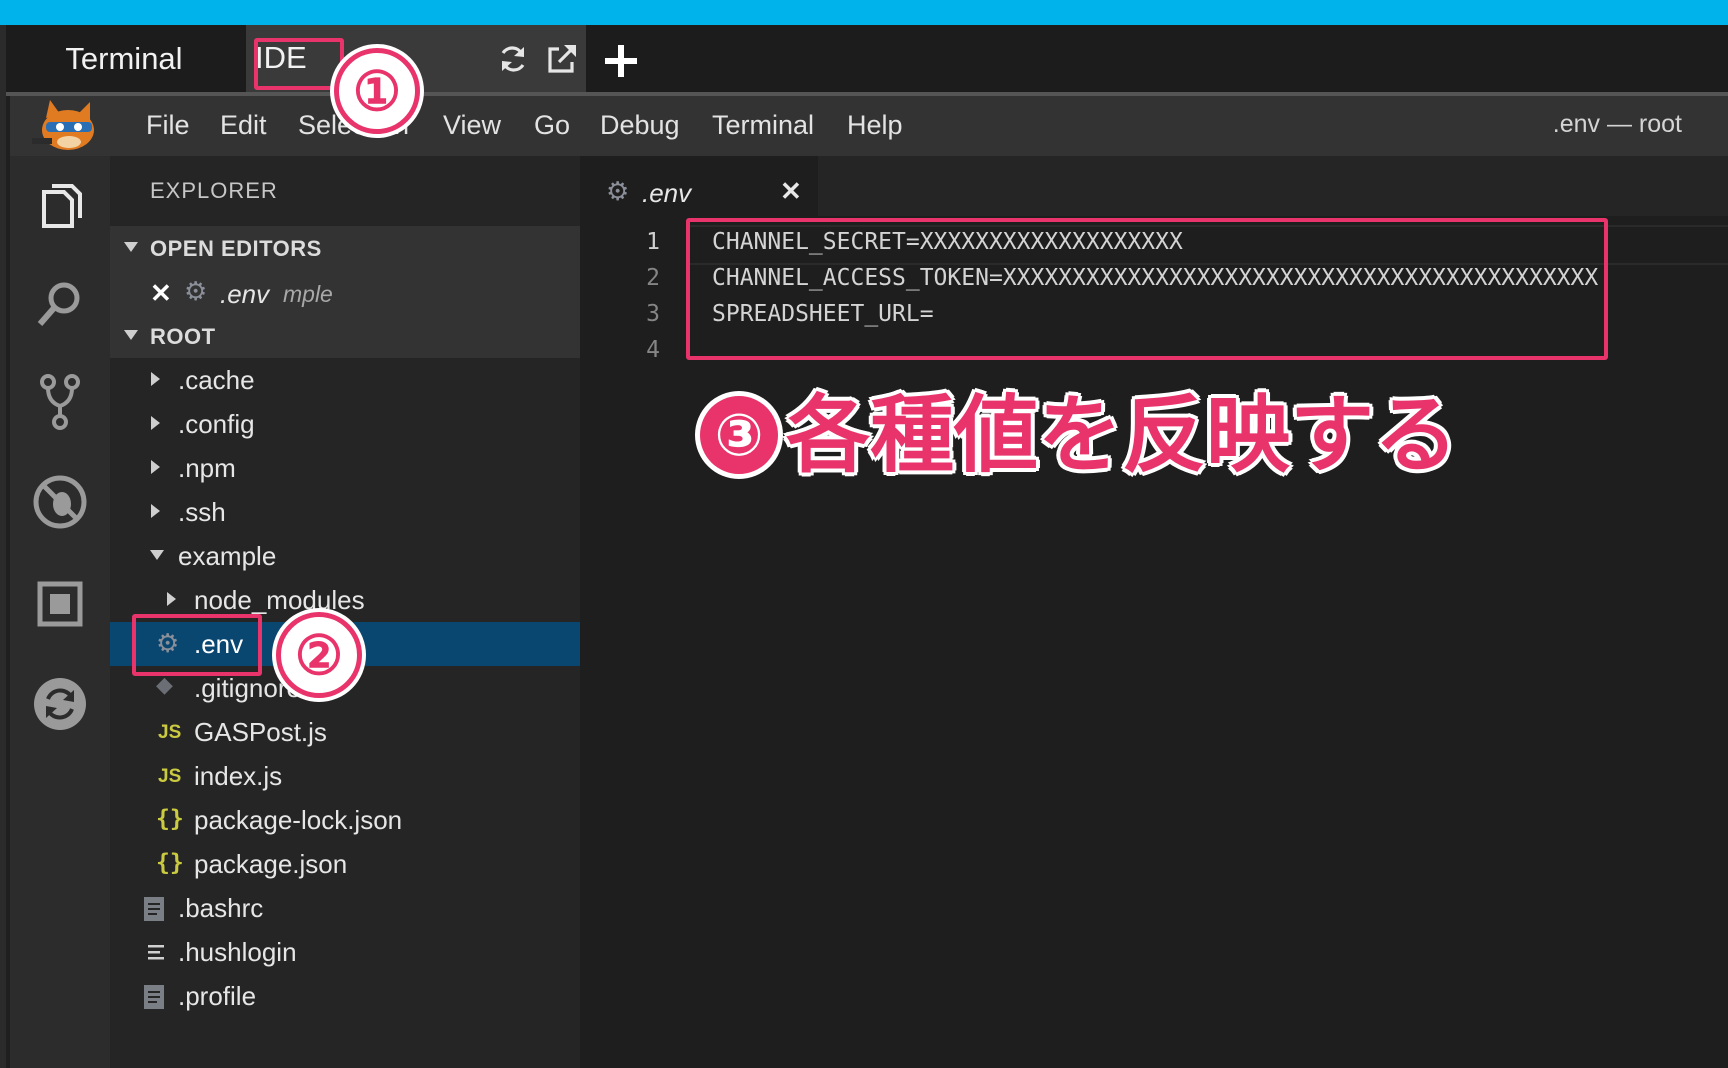  I want to click on root-label: ROOT, so click(183, 337).